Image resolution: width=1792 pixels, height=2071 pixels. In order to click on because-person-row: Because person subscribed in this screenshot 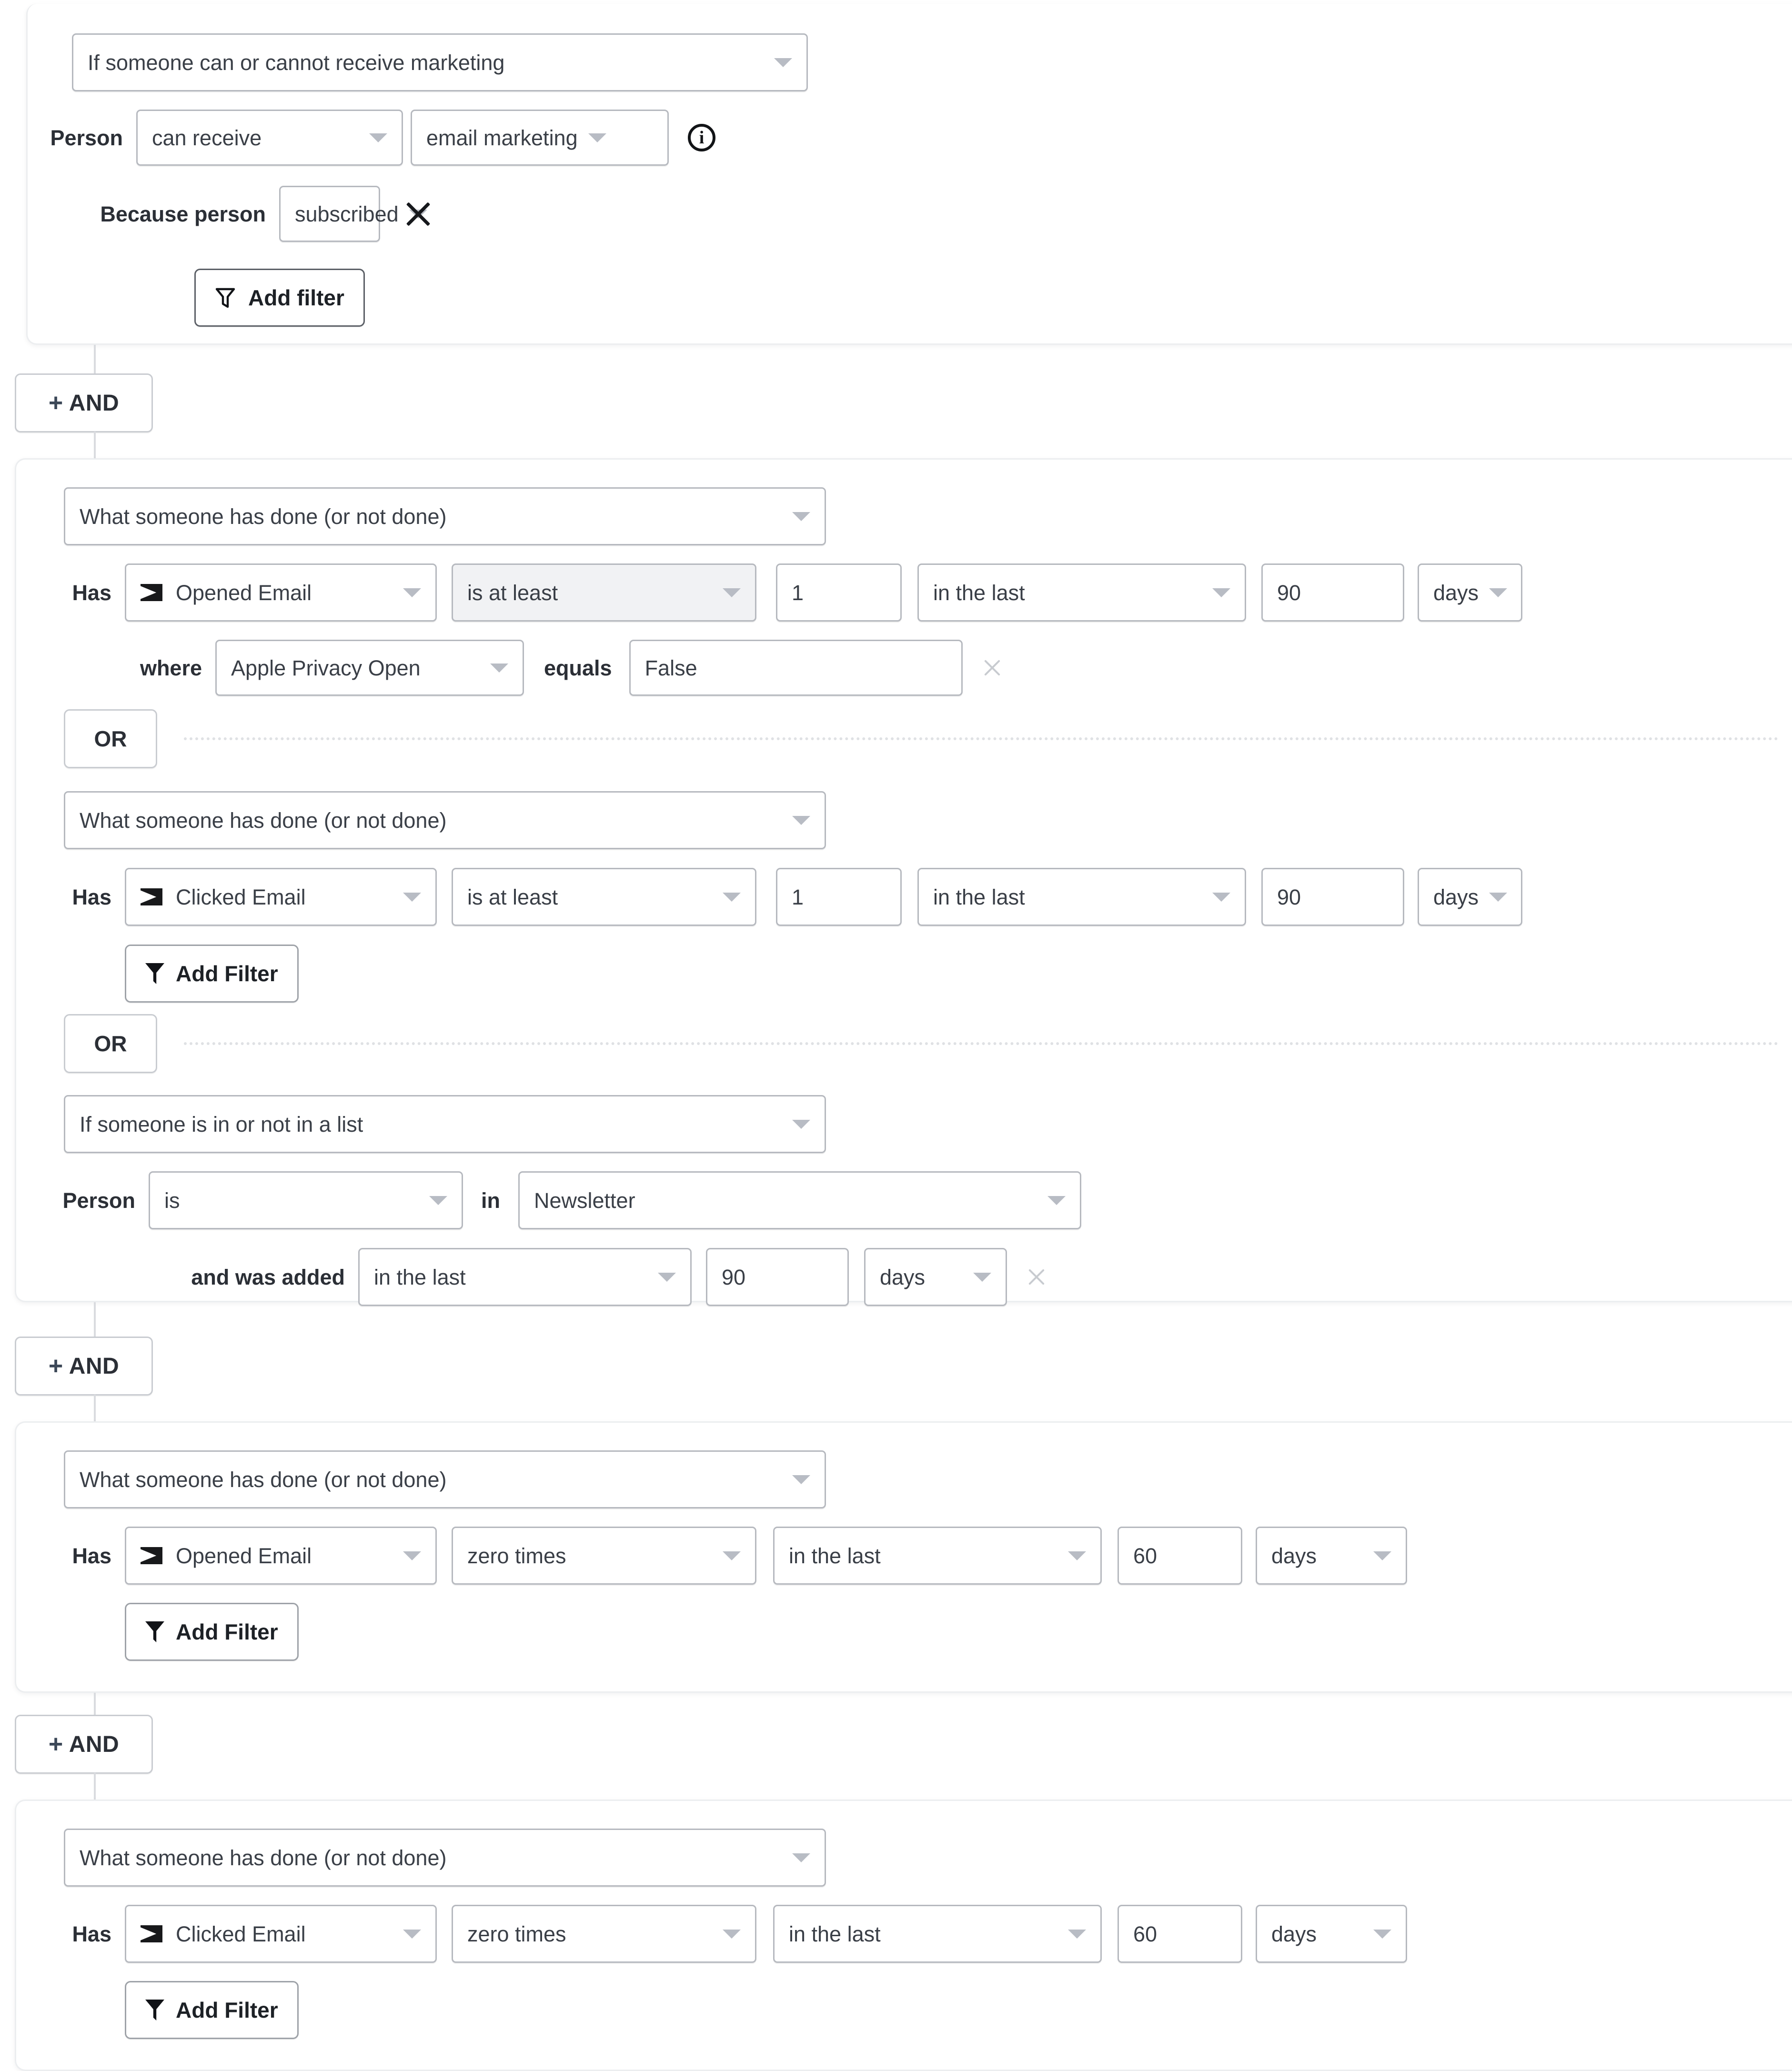, I will do `click(231, 214)`.